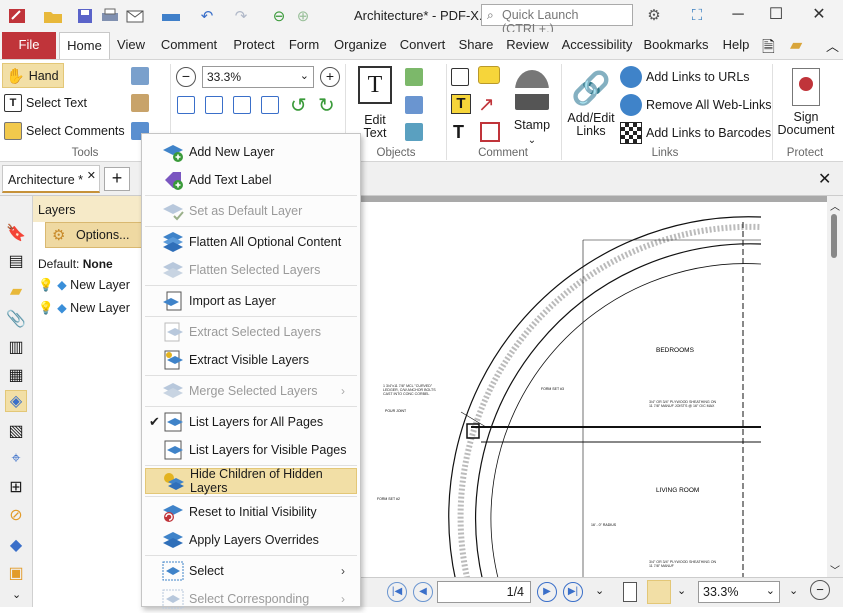  What do you see at coordinates (16, 431) in the screenshot?
I see `tags-icon: ▧` at bounding box center [16, 431].